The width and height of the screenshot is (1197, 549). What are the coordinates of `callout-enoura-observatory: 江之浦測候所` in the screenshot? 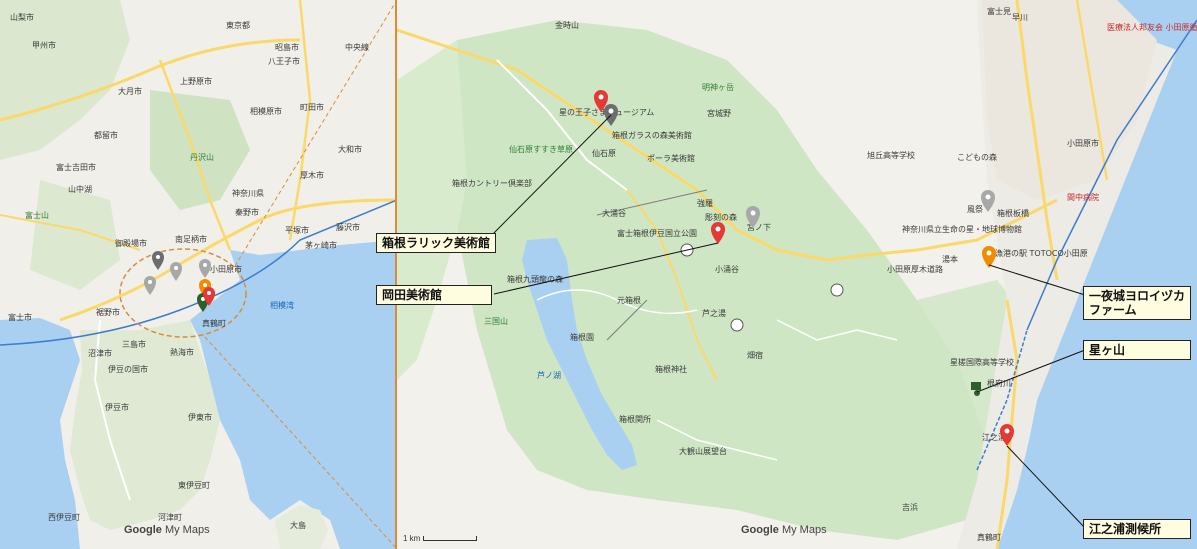 It's located at (1137, 529).